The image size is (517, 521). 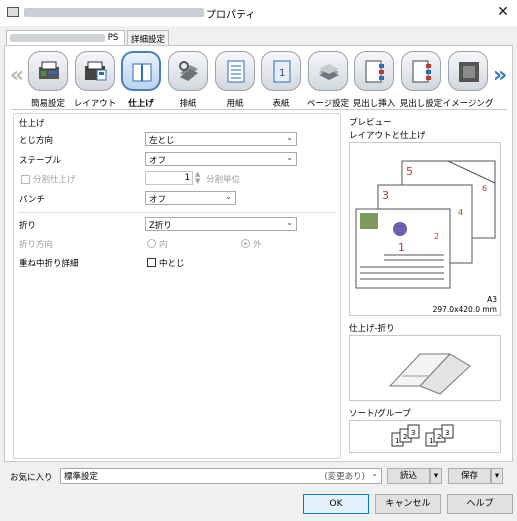 I want to click on paper-icon, so click(x=235, y=71).